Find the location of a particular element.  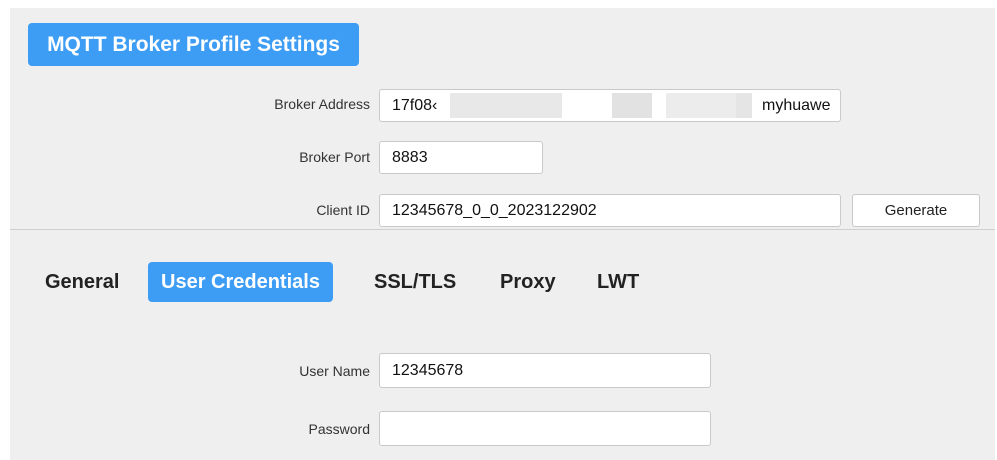

user-name-label: User Name is located at coordinates (334, 371).